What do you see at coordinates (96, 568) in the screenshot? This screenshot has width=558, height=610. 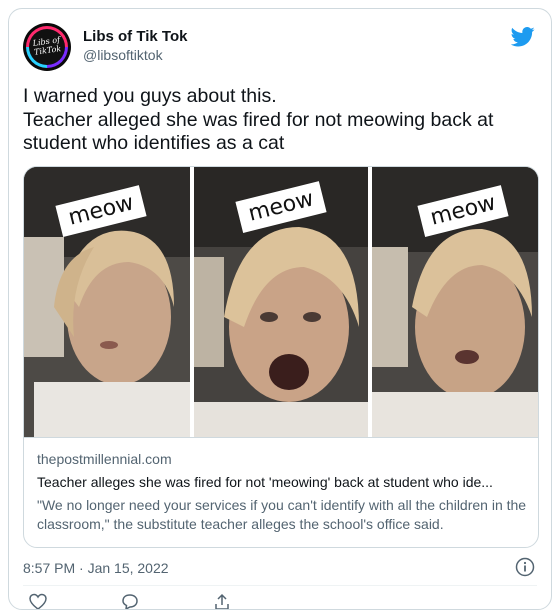 I see `timestamp: 8:57 PM · Jan 15, 2022` at bounding box center [96, 568].